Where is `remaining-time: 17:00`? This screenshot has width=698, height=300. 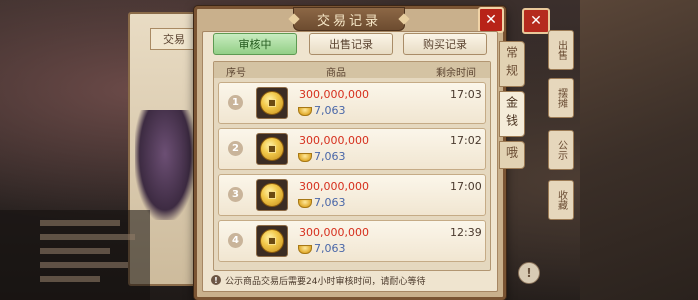 remaining-time: 17:00 is located at coordinates (466, 186).